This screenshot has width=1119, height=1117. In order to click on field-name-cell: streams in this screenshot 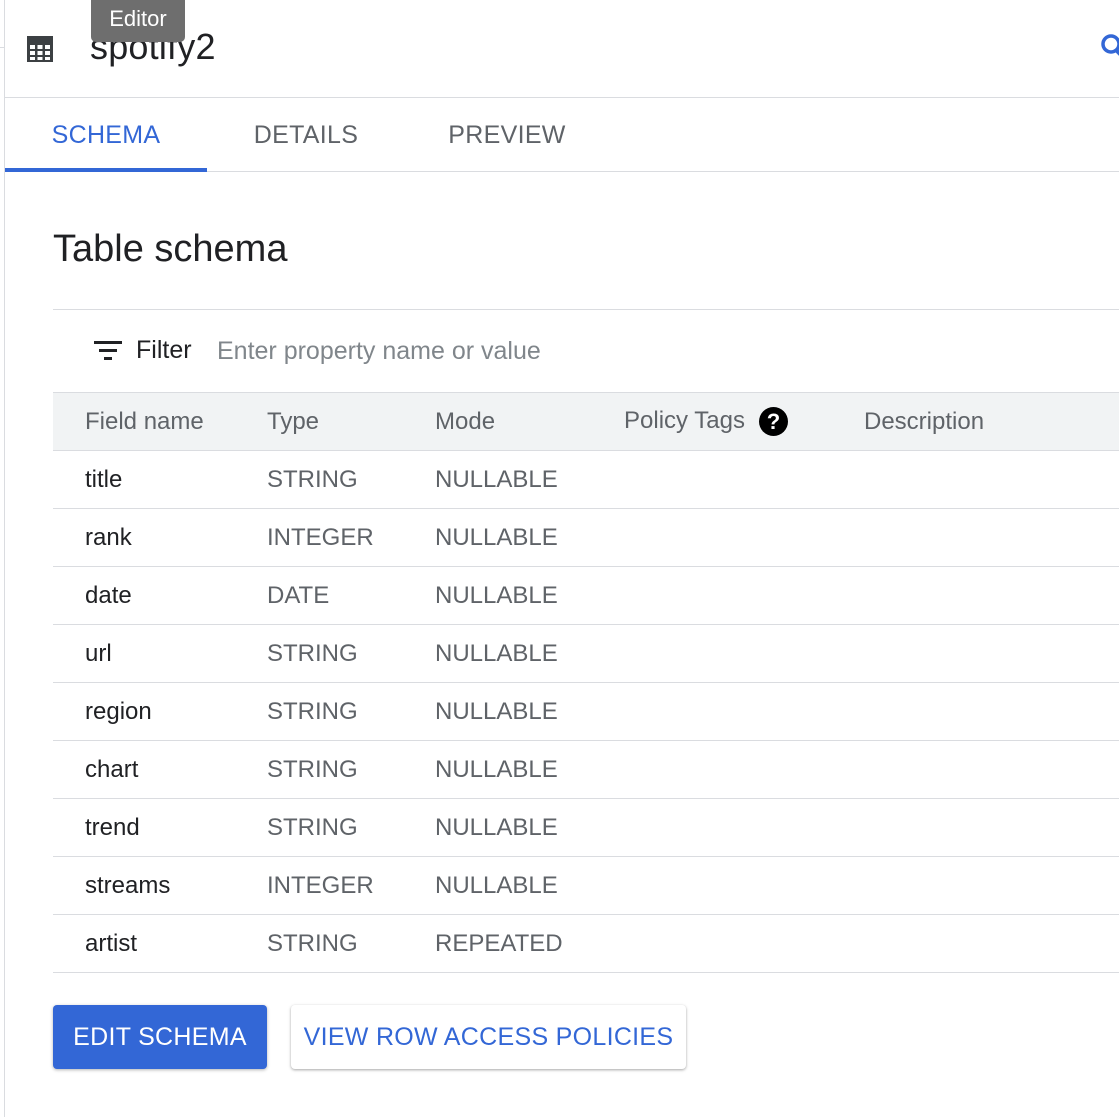, I will do `click(160, 885)`.